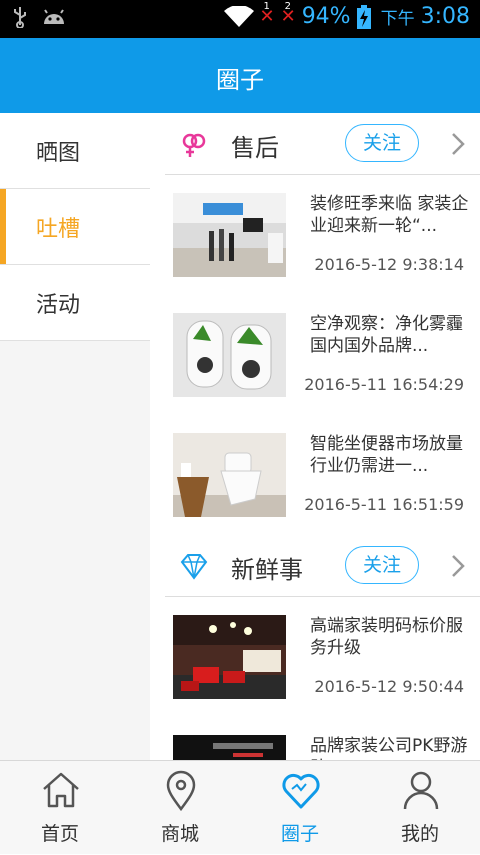 The height and width of the screenshot is (855, 480). Describe the element at coordinates (389, 686) in the screenshot. I see `article-time: 2016-5-12 9:50:44` at that location.